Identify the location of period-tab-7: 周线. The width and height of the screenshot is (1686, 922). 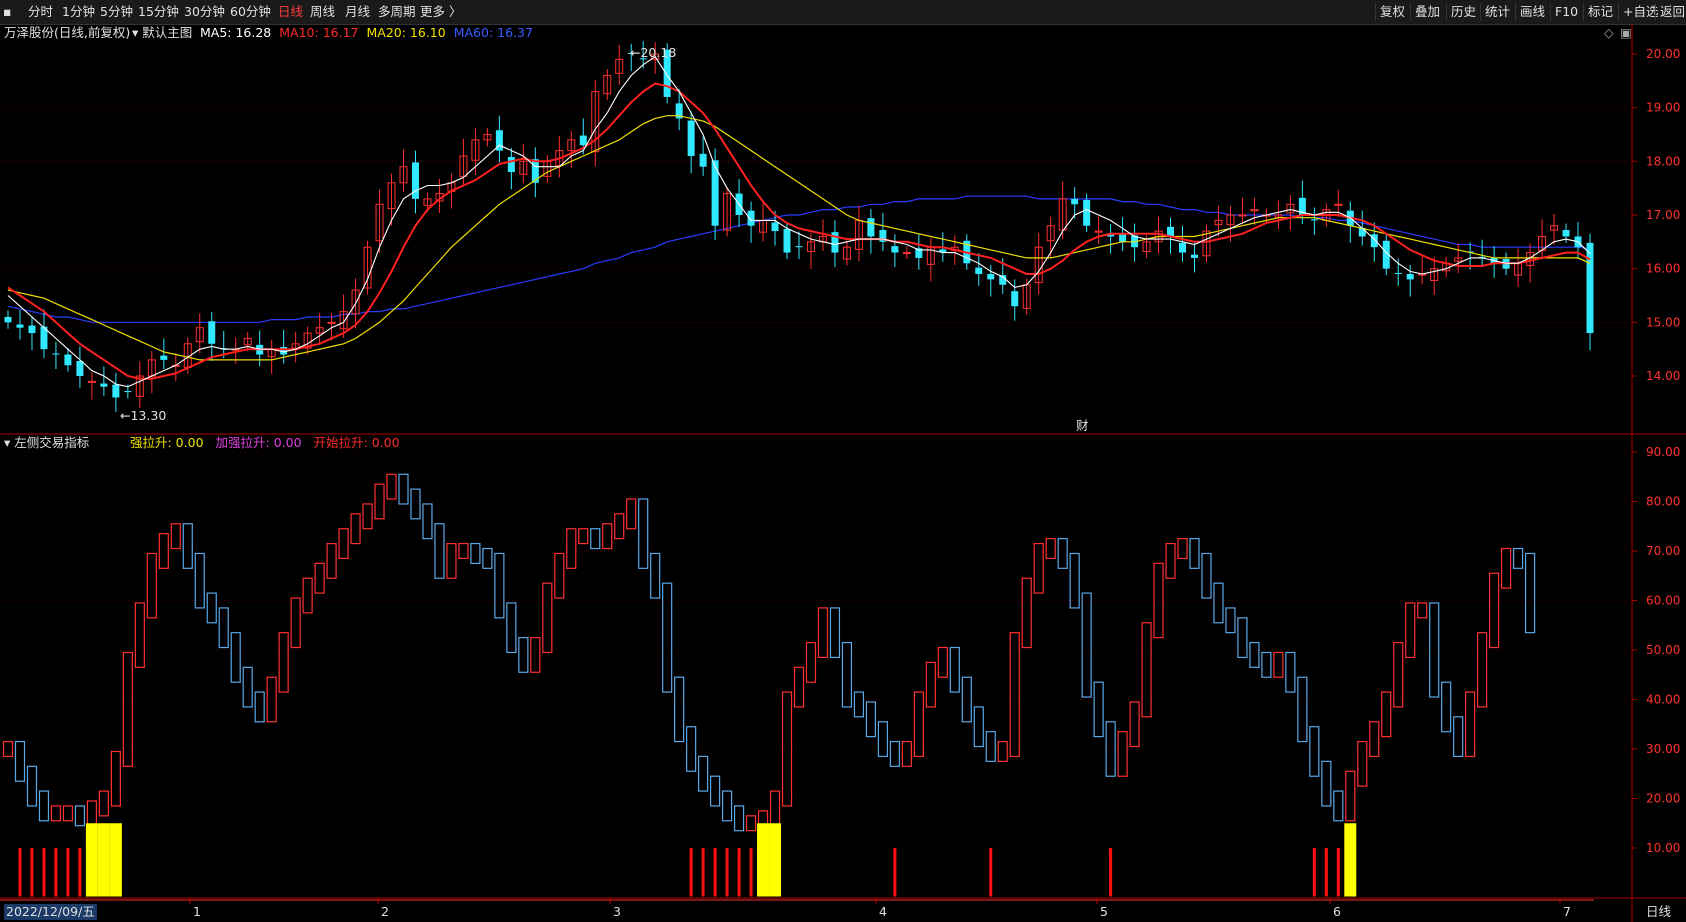
(322, 12).